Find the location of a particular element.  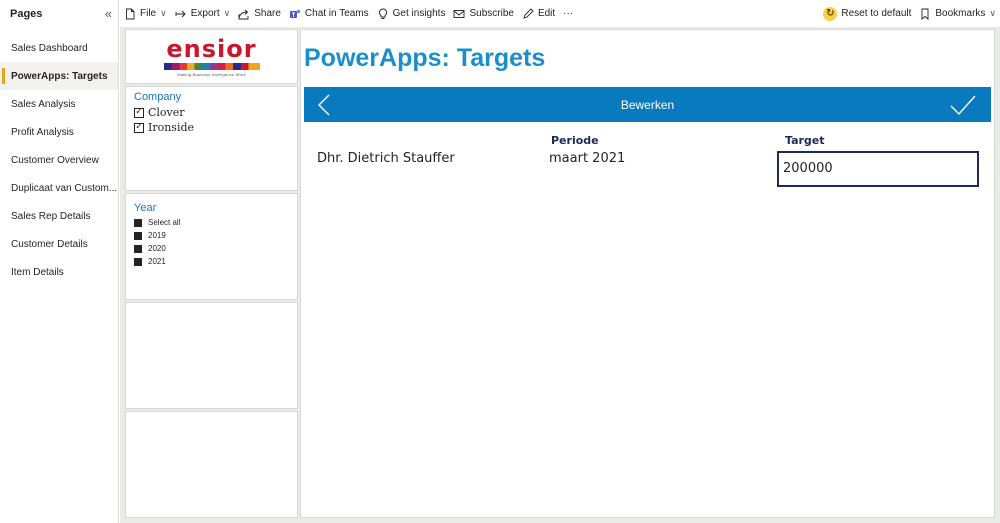

reset-to-default-button: ↻ Reset to default is located at coordinates (867, 13).